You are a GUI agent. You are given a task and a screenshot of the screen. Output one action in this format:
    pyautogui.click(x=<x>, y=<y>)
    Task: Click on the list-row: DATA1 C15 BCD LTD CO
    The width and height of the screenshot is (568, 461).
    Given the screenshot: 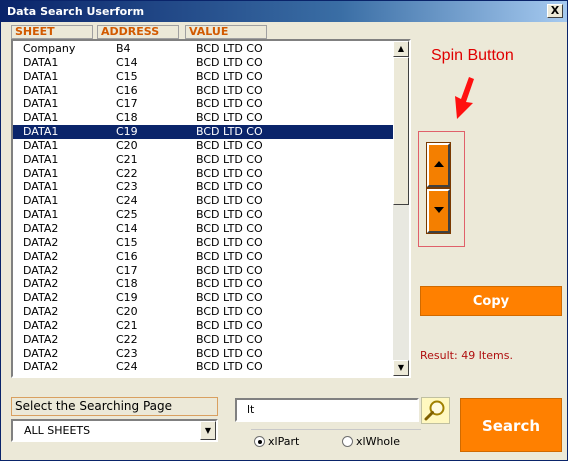 What is the action you would take?
    pyautogui.click(x=204, y=77)
    